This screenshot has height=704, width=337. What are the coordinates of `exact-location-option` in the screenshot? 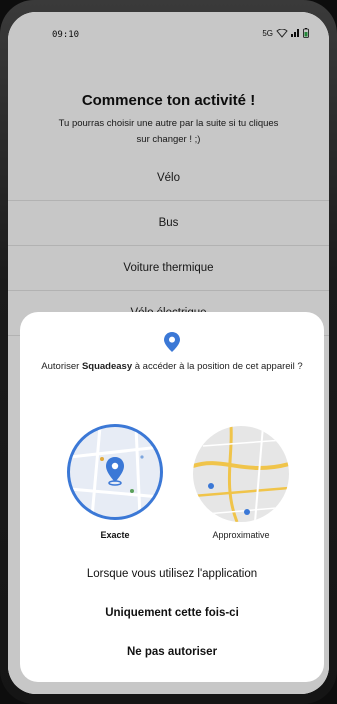 It's located at (115, 472).